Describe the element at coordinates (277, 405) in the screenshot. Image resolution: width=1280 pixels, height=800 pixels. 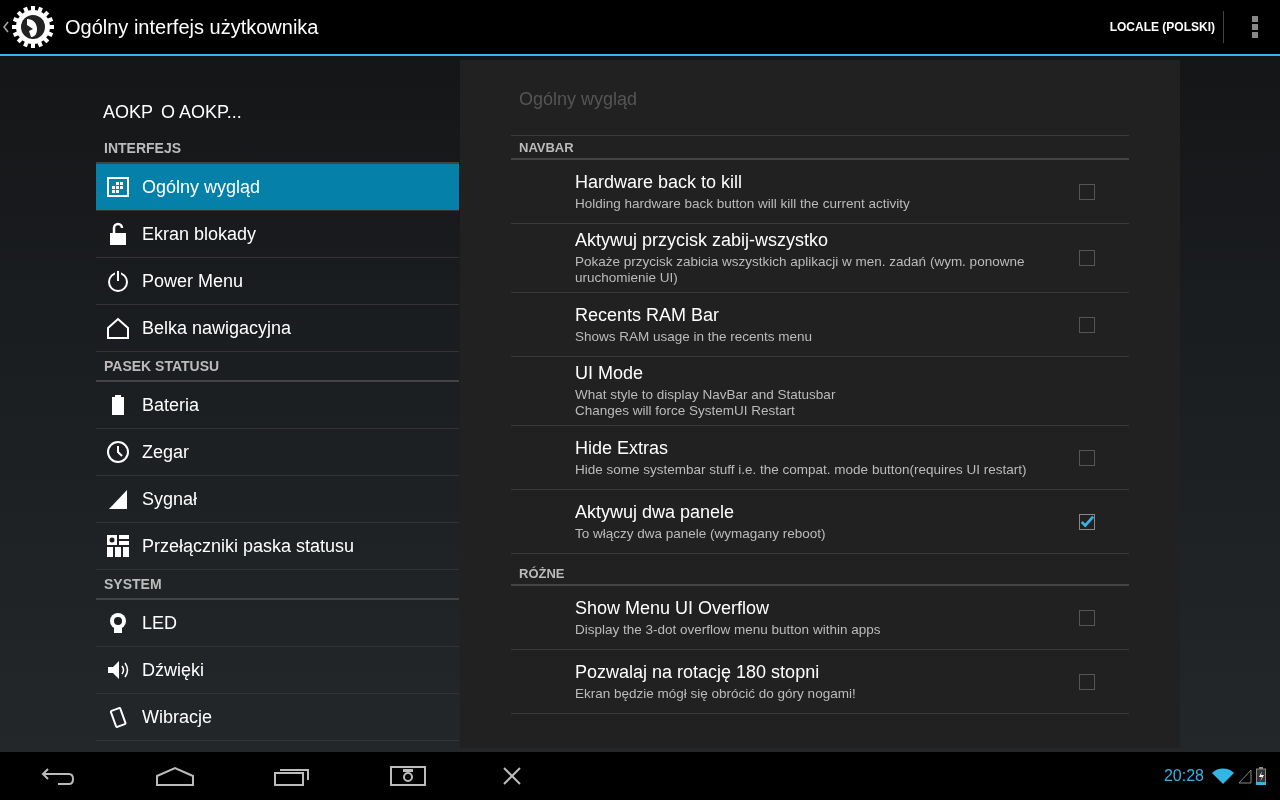
I see `sidebar-item: Bateria` at that location.